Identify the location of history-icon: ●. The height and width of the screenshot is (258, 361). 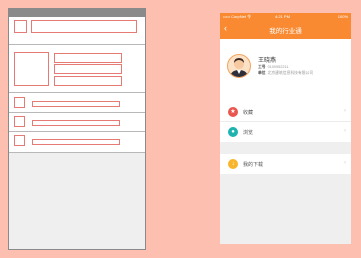
(233, 132).